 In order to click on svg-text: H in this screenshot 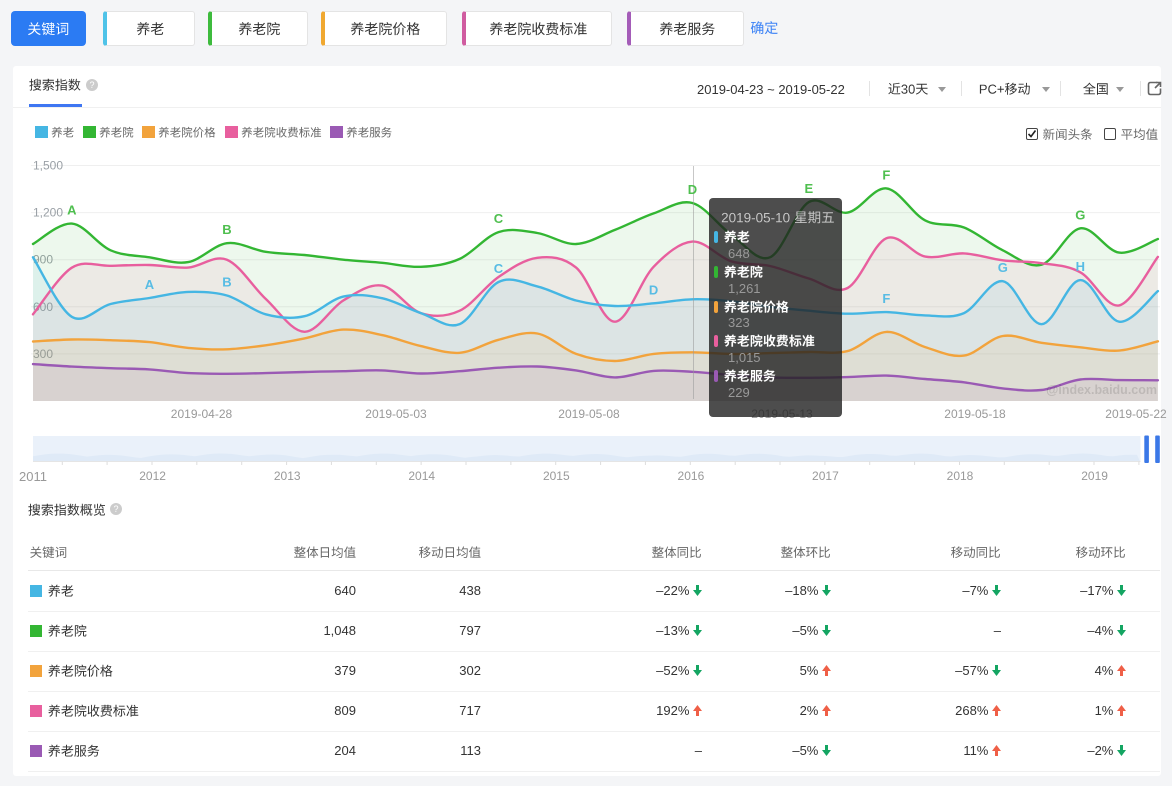, I will do `click(1080, 266)`.